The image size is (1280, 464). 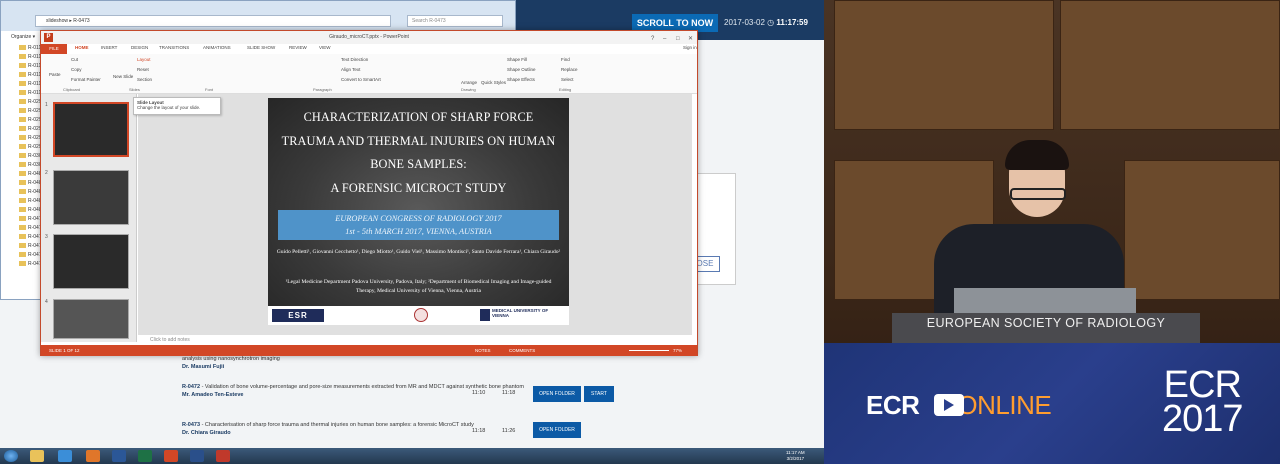 What do you see at coordinates (171, 456) in the screenshot?
I see `powerpoint-taskbar-icon` at bounding box center [171, 456].